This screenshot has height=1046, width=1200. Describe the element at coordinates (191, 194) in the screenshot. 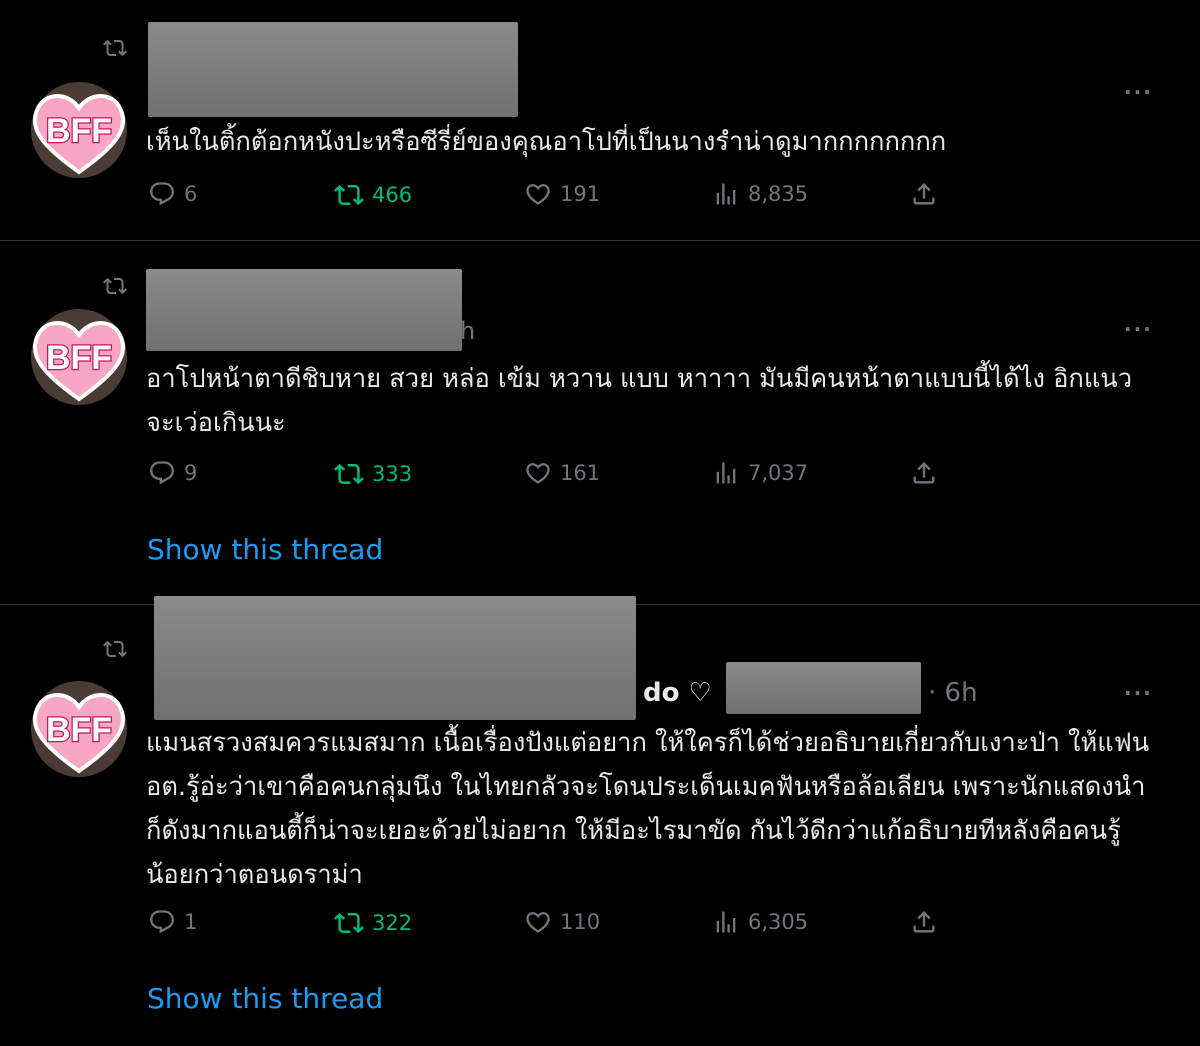

I see `reply-count: 6` at that location.